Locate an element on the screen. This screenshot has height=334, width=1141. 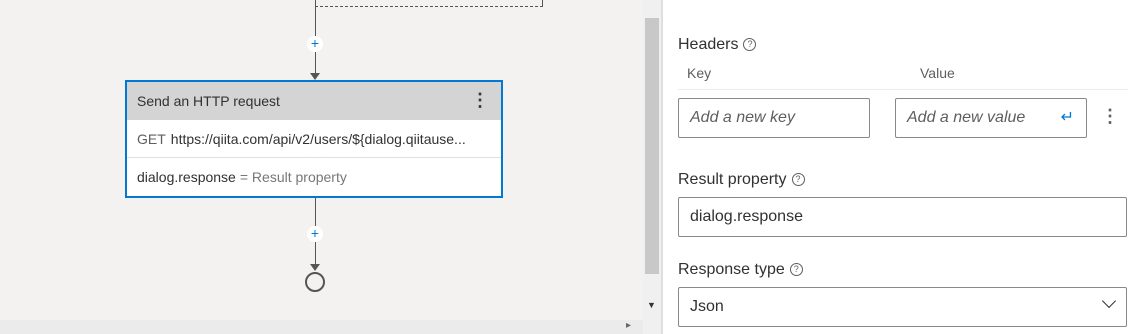
result-property-label: Result property? is located at coordinates (741, 180).